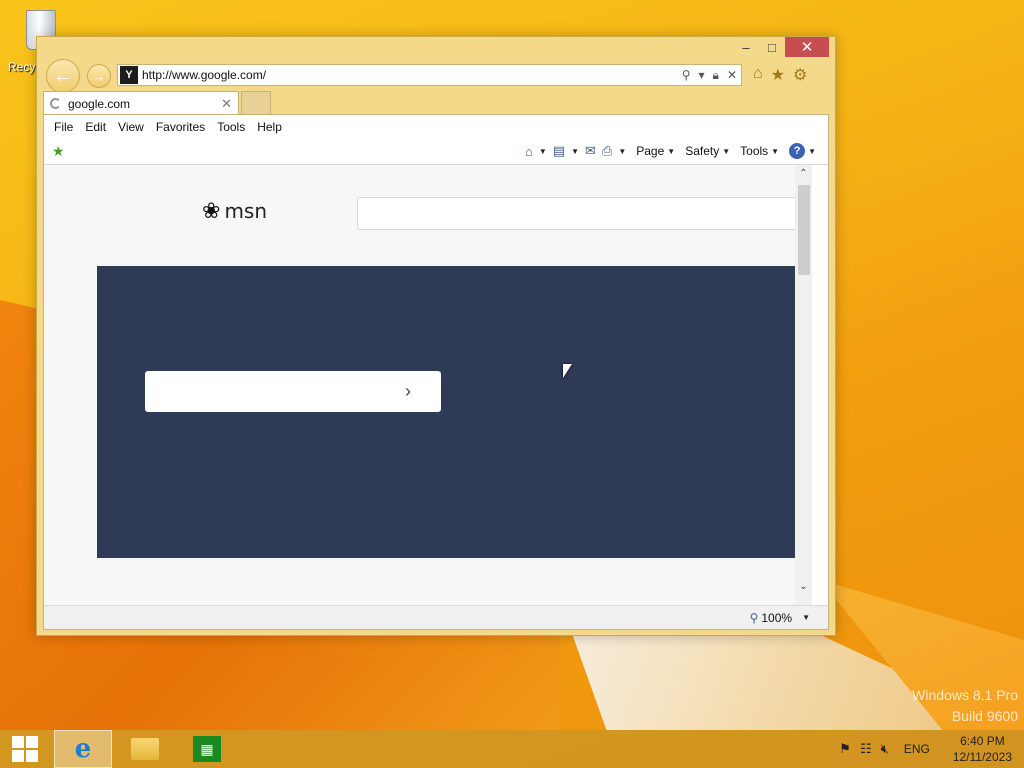 Image resolution: width=1024 pixels, height=768 pixels. I want to click on internet-explorer-icon: e, so click(83, 749).